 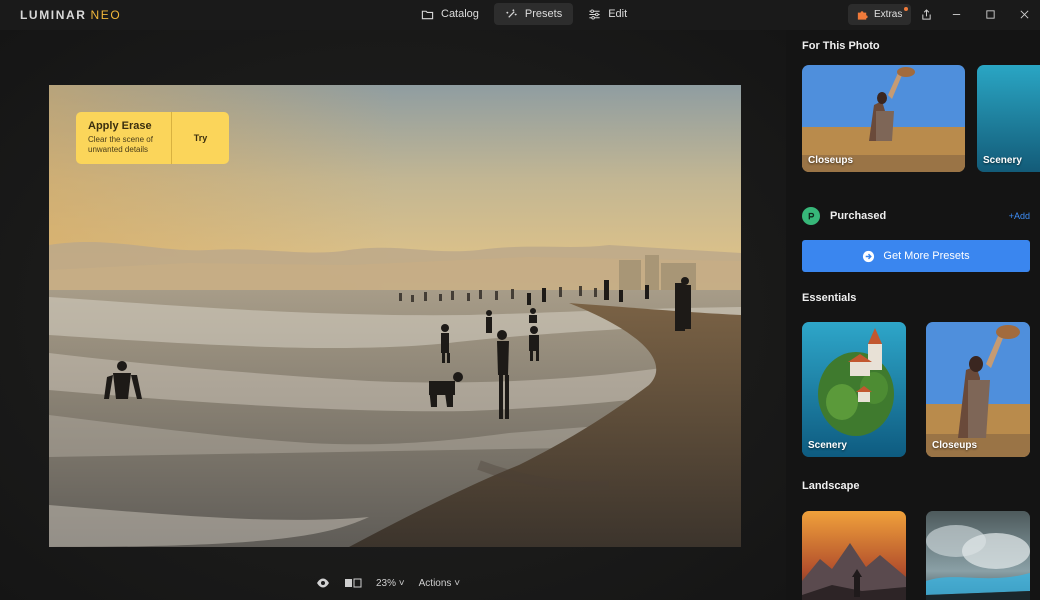 I want to click on mode-tabs: Catalog Presets Edit, so click(x=524, y=15).